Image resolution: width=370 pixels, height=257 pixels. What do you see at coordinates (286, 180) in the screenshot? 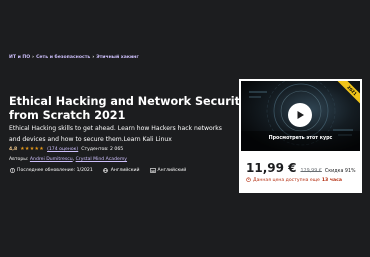
I see `deadline-text: Данная цена доступна еще` at bounding box center [286, 180].